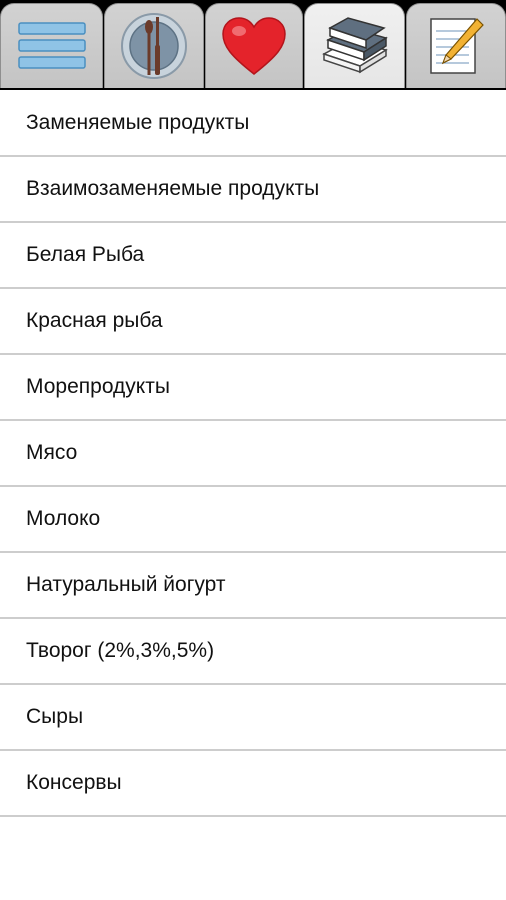 The width and height of the screenshot is (506, 900). I want to click on list-menu-icon, so click(51, 45).